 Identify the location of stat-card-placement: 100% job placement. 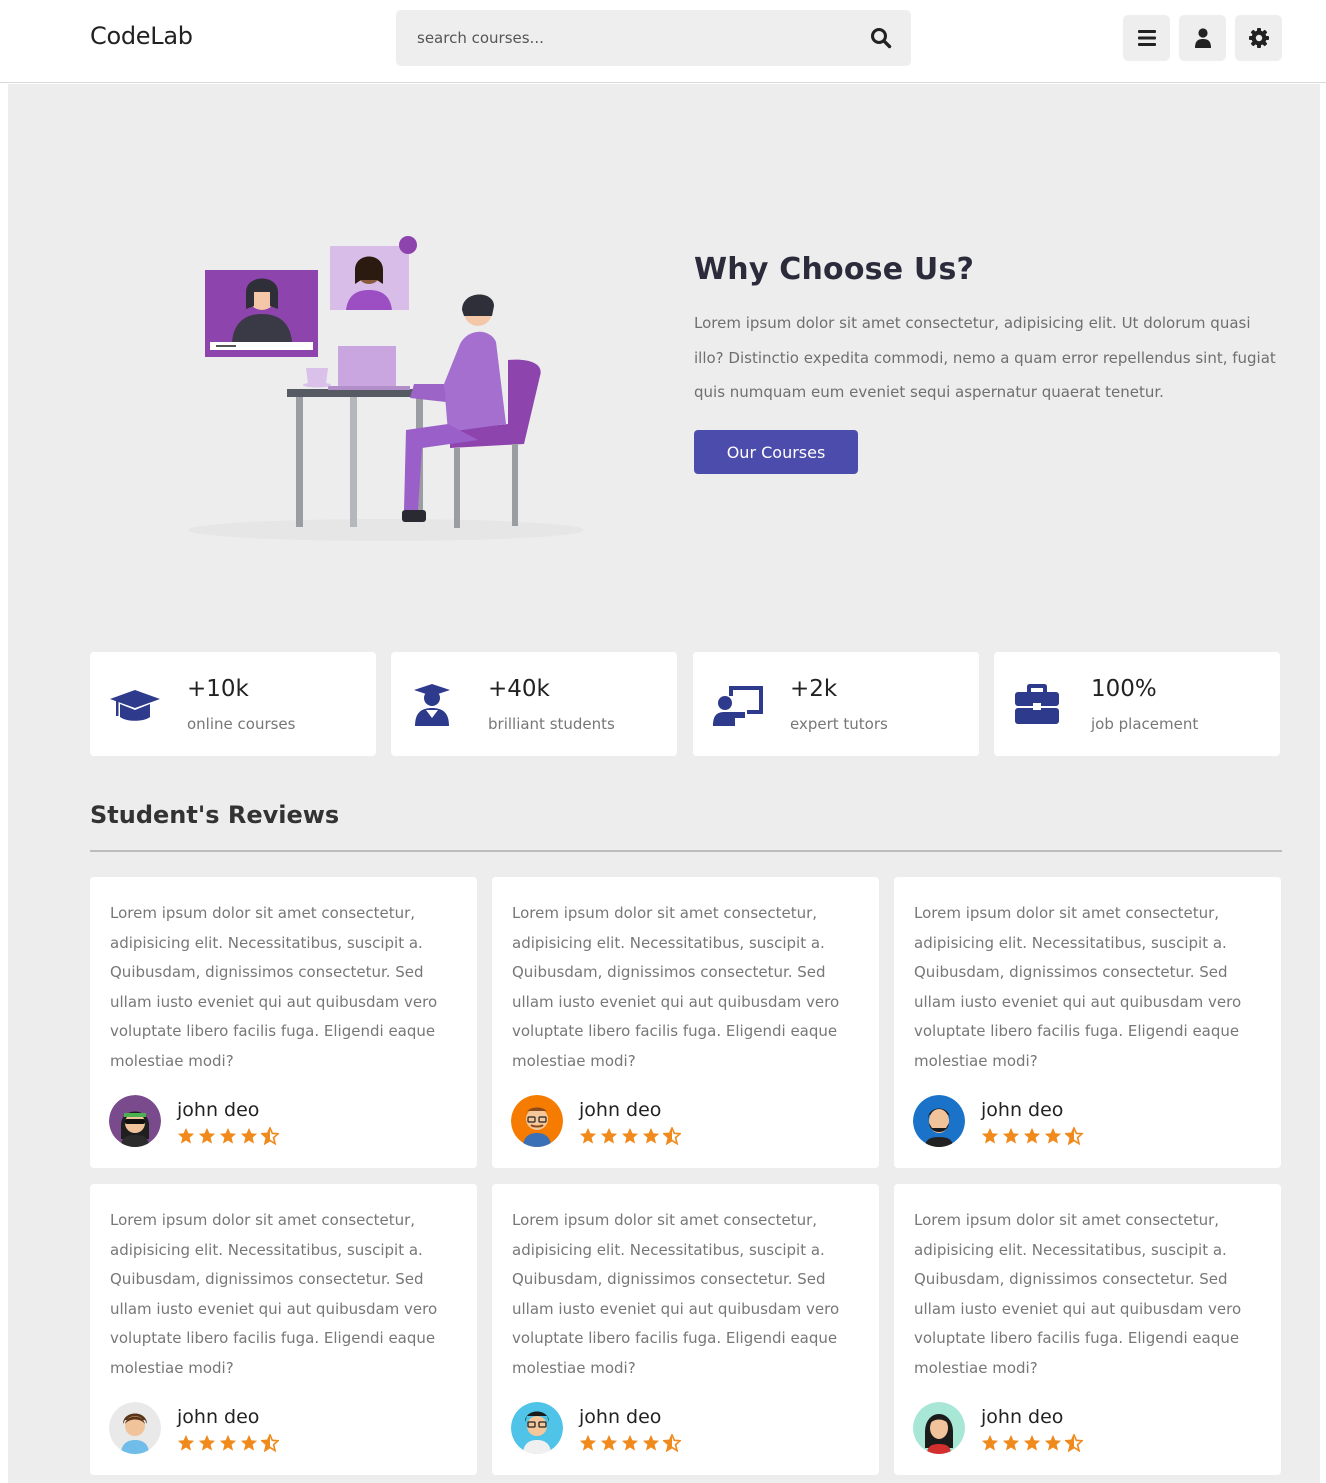
(1137, 704).